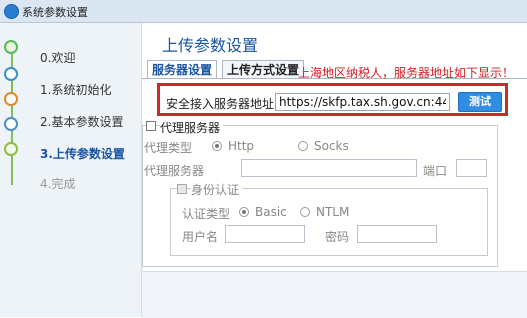 The width and height of the screenshot is (527, 318). I want to click on proxy-server-label: 代理服务器, so click(174, 171).